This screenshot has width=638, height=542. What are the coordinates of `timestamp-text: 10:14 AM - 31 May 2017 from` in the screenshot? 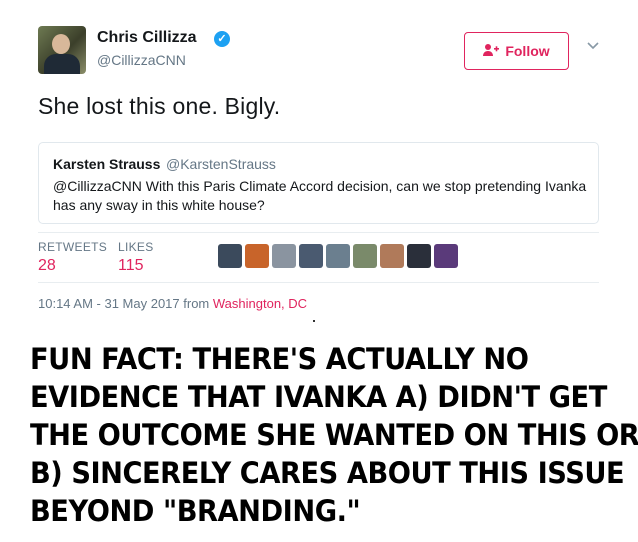 It's located at (125, 303).